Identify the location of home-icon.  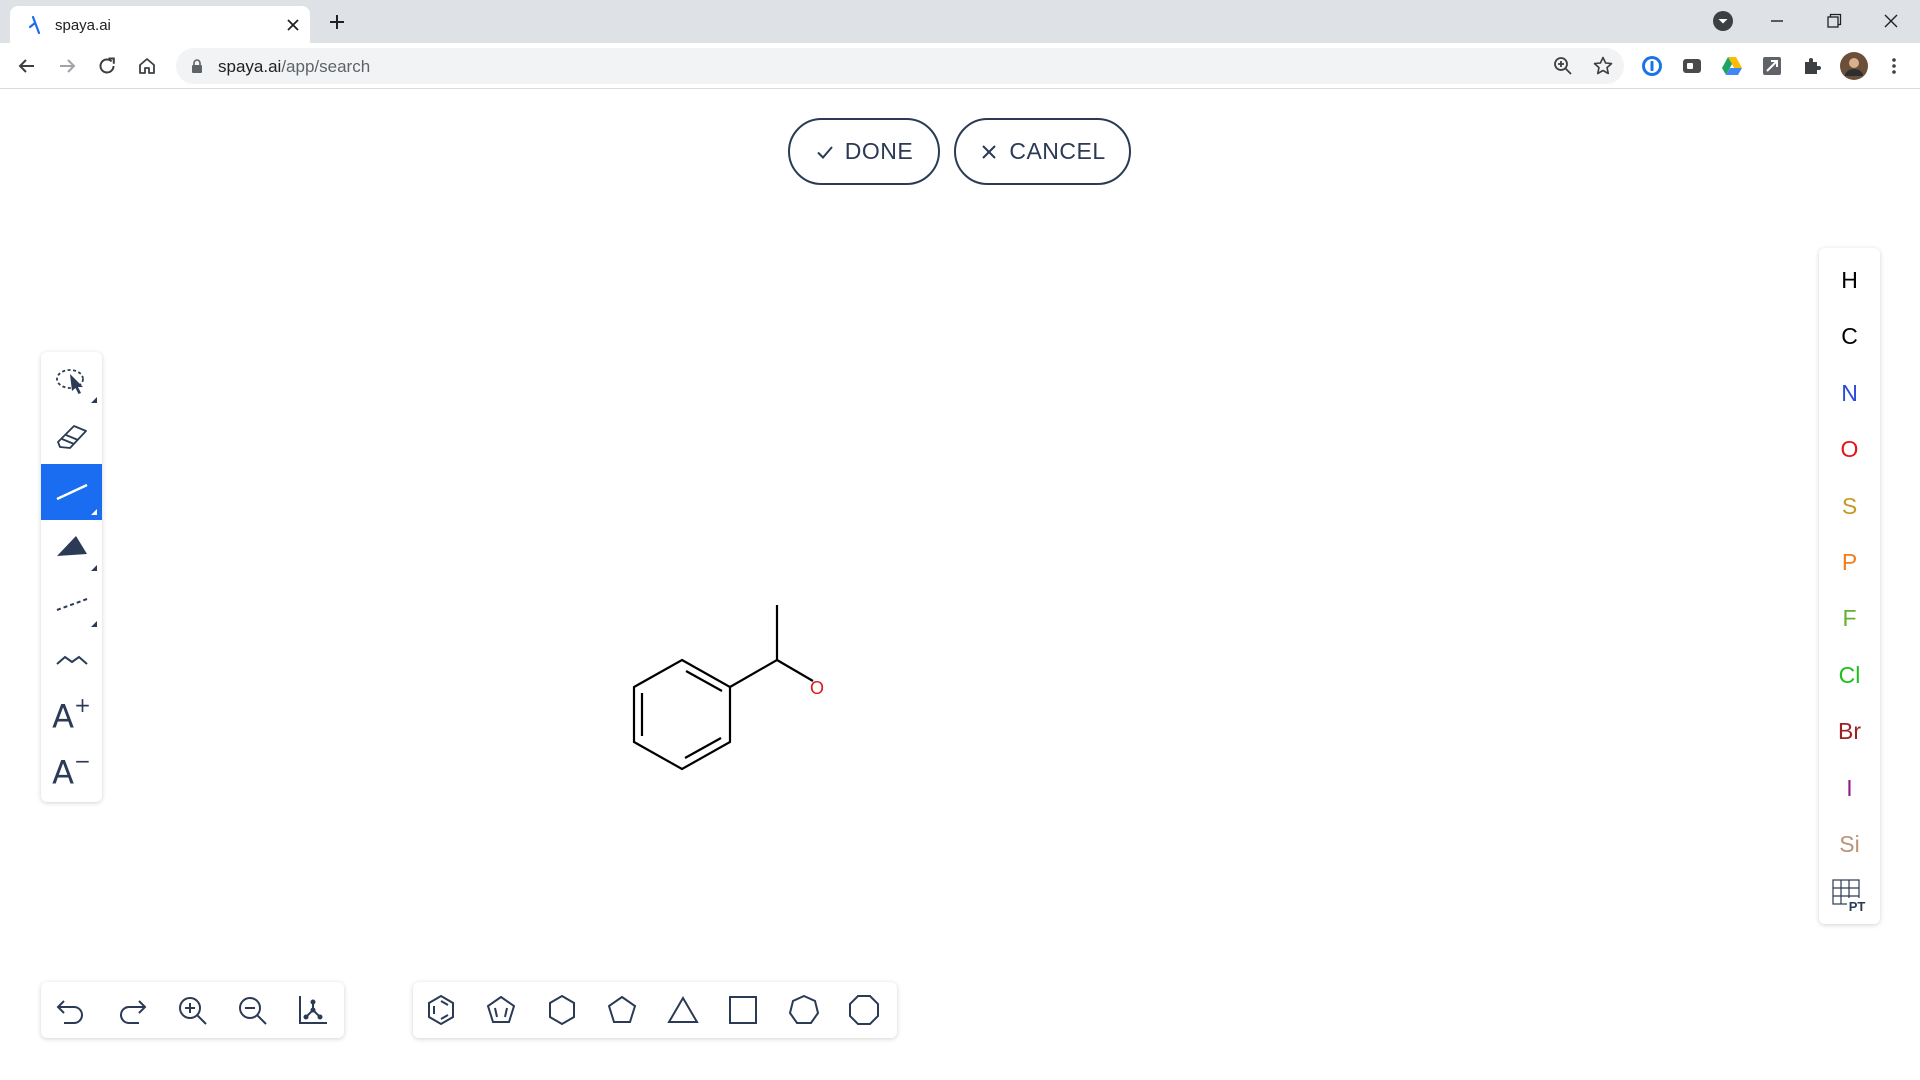
(147, 66).